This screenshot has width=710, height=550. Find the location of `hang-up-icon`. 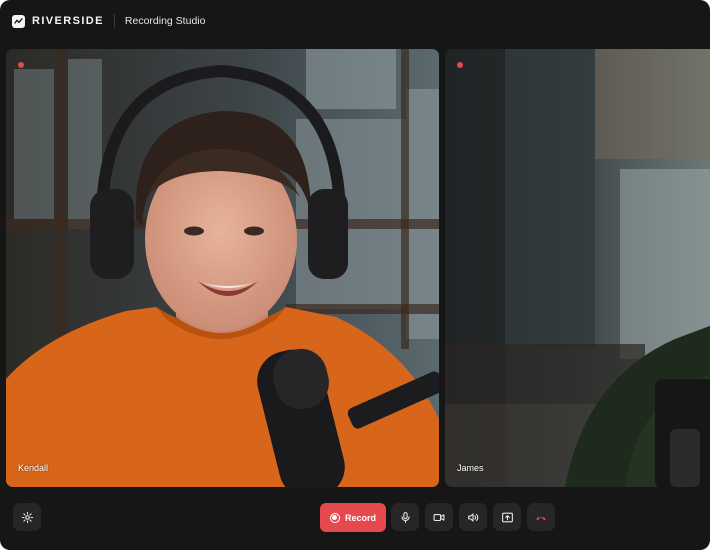

hang-up-icon is located at coordinates (541, 518).